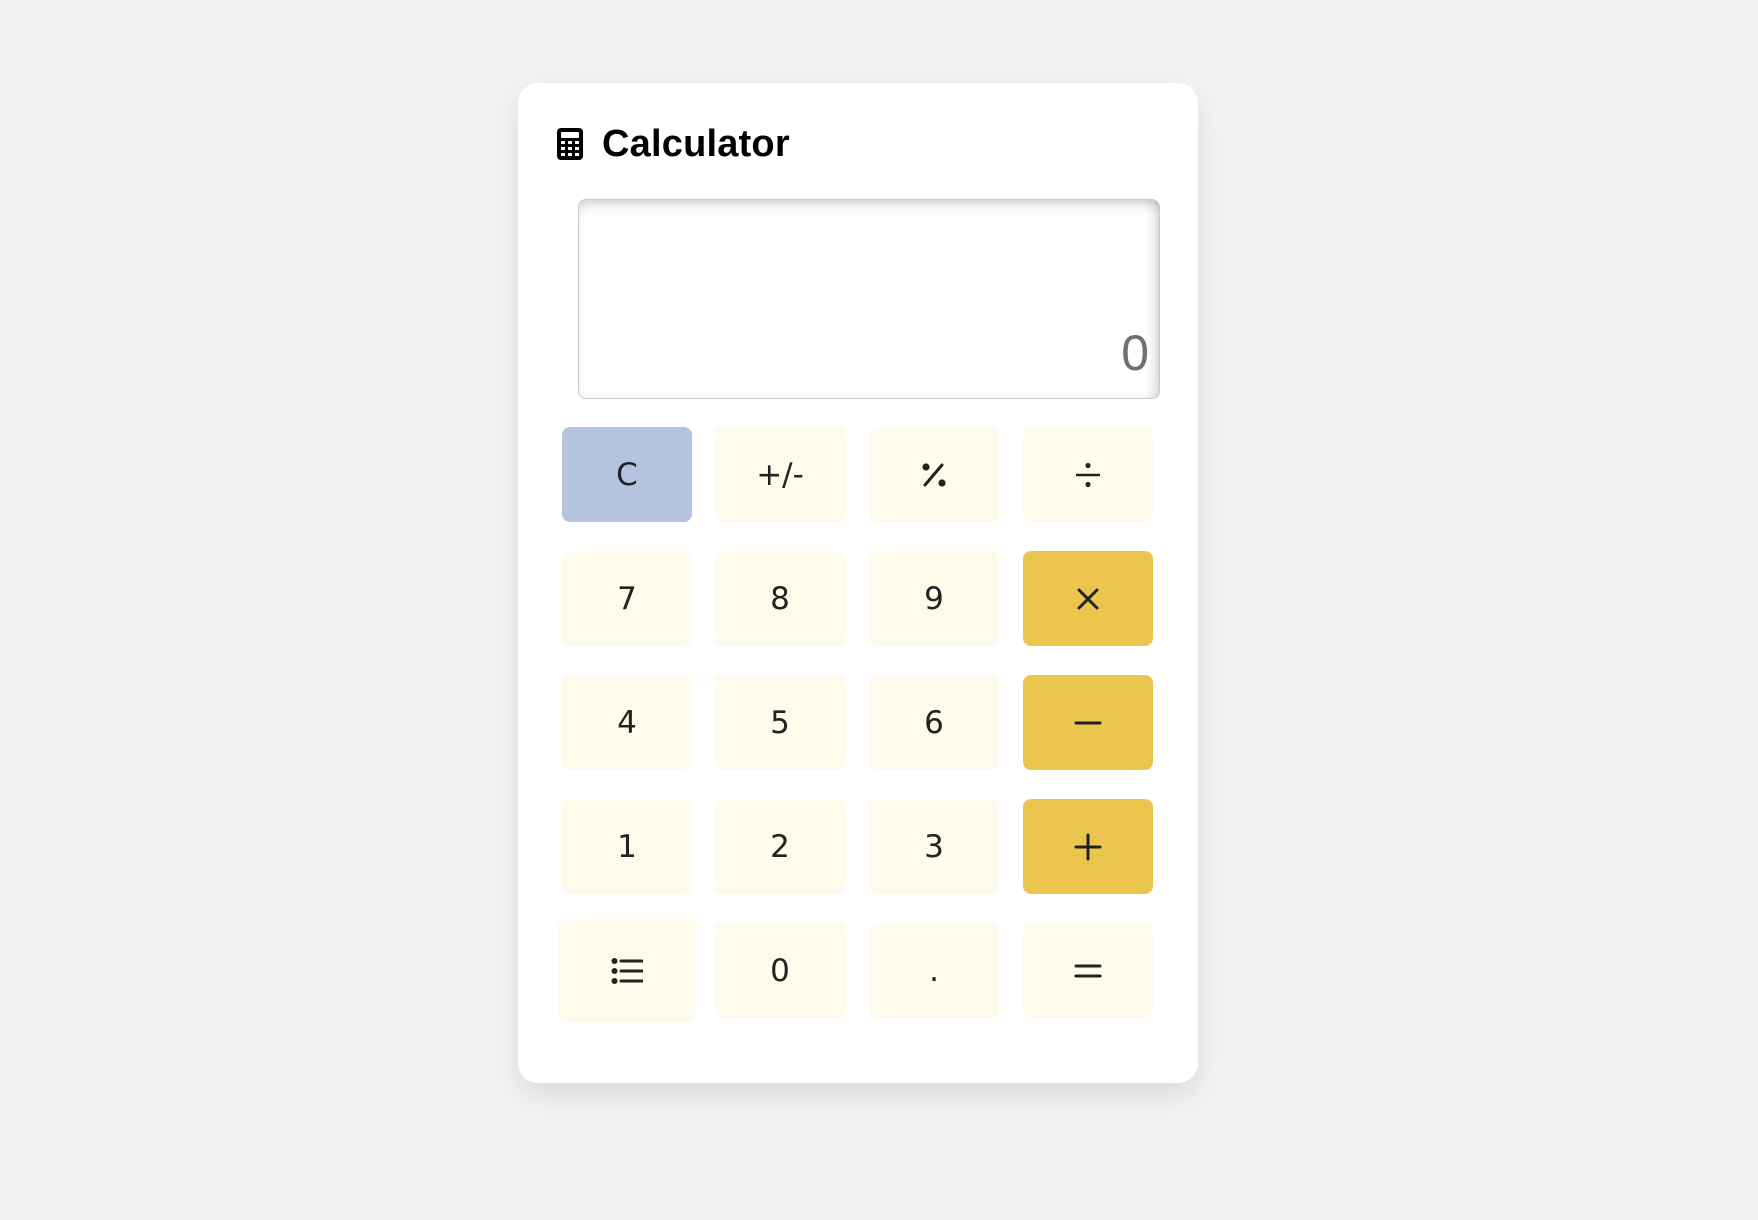  Describe the element at coordinates (1135, 353) in the screenshot. I see `display-value: 0` at that location.